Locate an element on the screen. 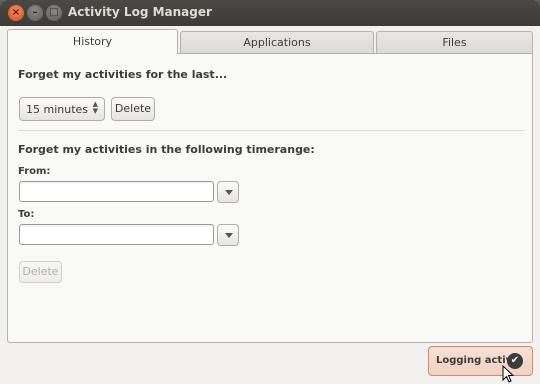 The image size is (540, 384). mouse-cursor-icon is located at coordinates (508, 374).